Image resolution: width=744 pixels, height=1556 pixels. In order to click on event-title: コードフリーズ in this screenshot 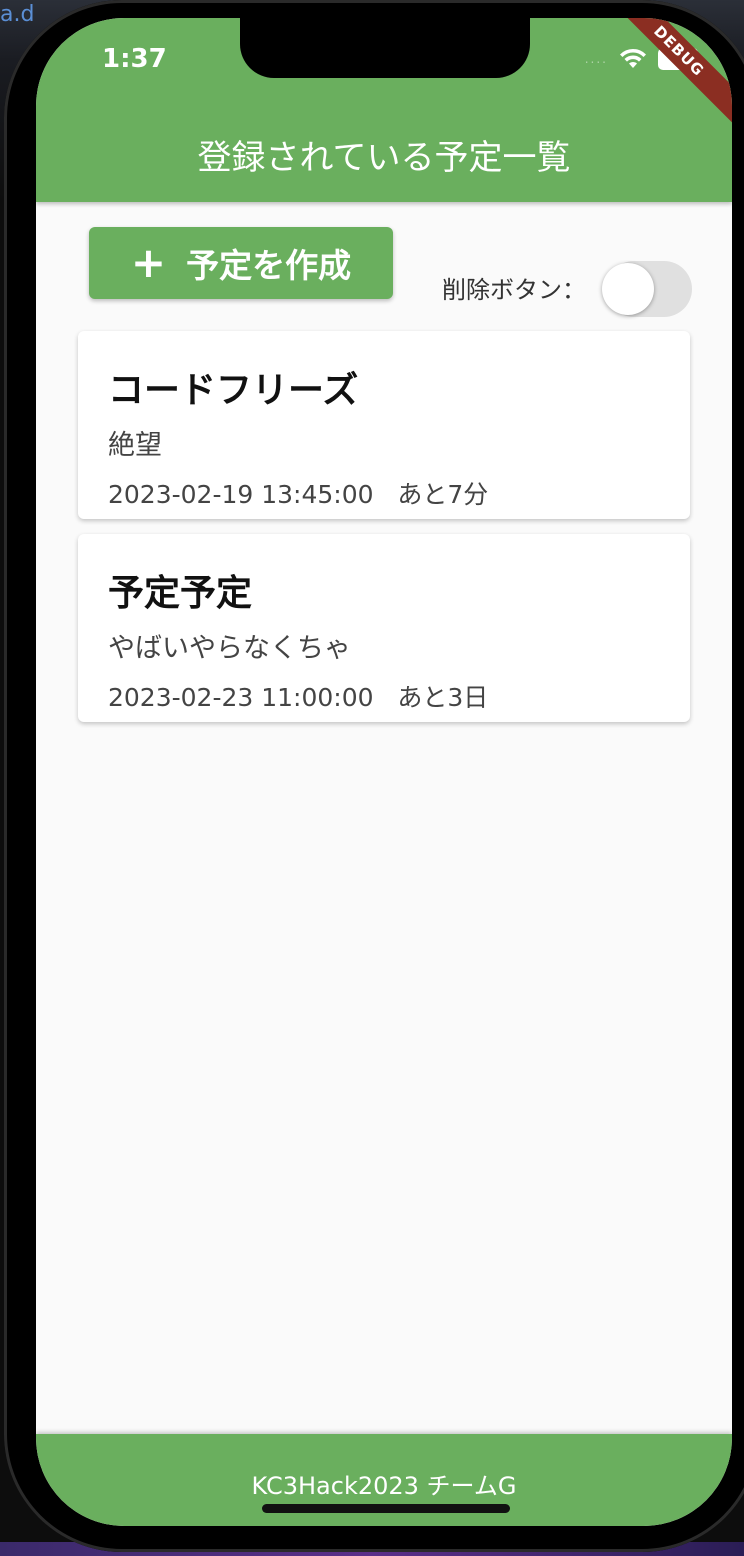, I will do `click(233, 390)`.